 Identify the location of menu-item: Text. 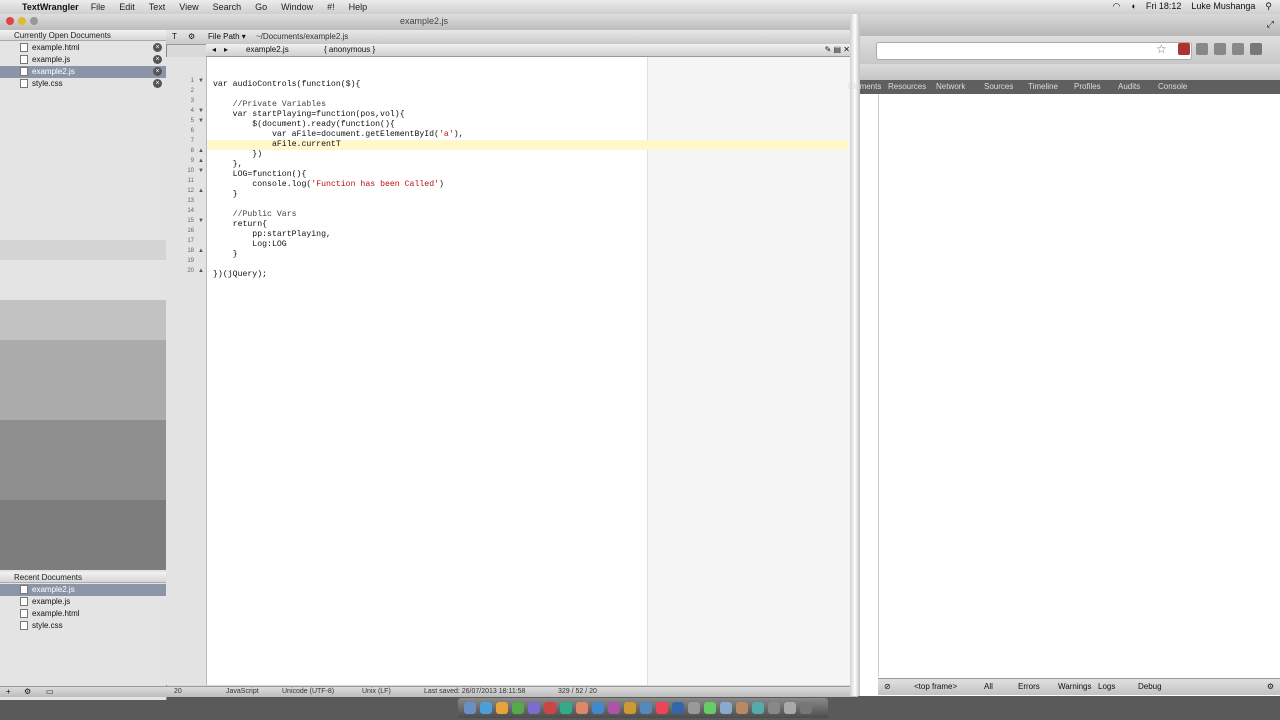
(157, 7).